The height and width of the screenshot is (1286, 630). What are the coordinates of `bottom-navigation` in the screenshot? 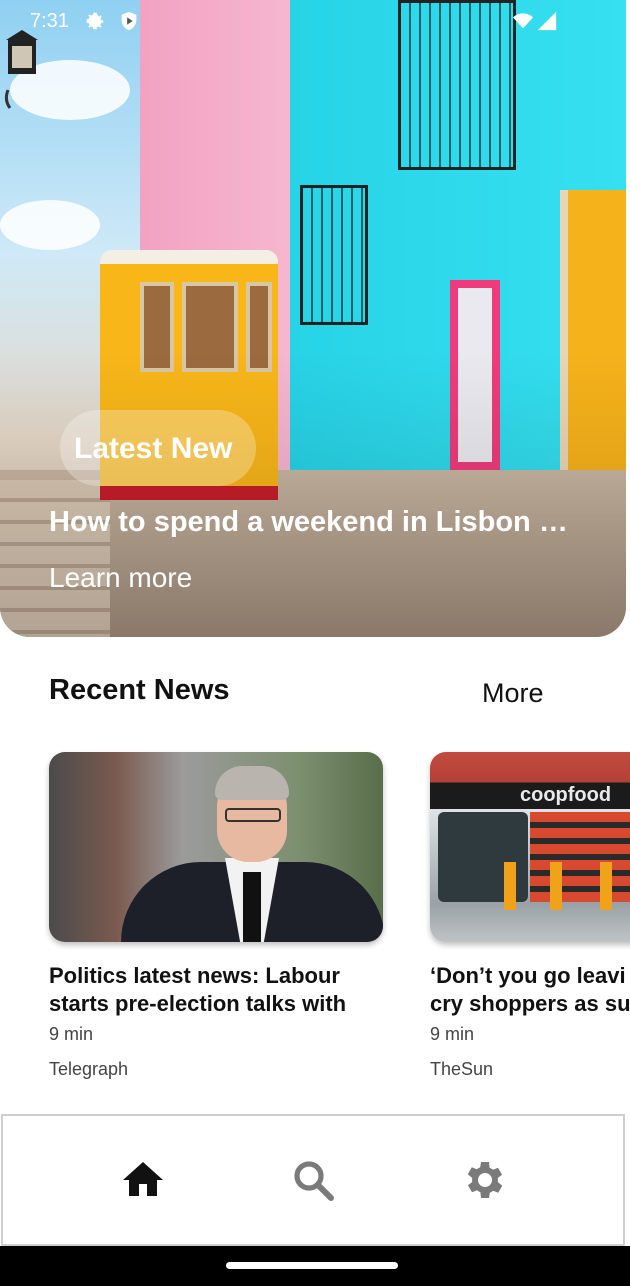 It's located at (313, 1180).